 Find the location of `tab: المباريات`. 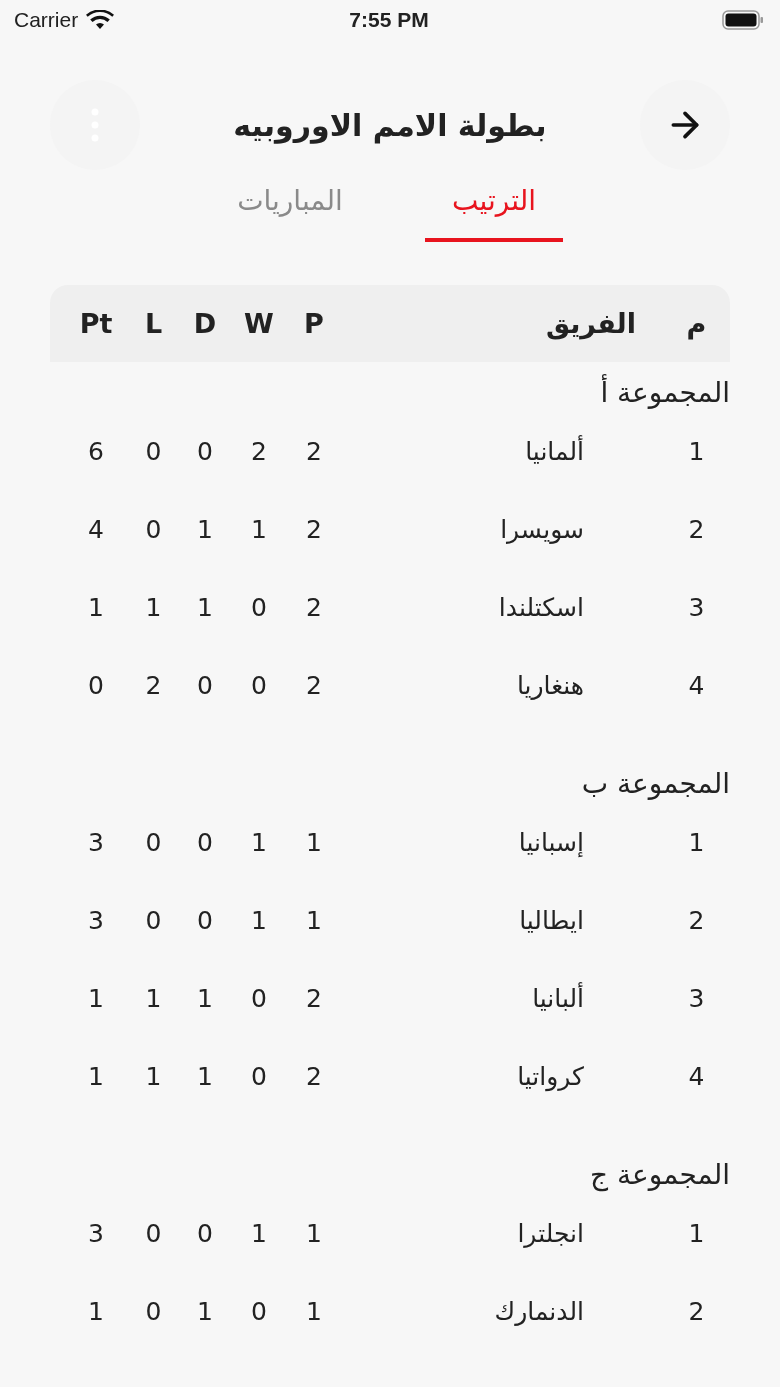

tab: المباريات is located at coordinates (290, 207).